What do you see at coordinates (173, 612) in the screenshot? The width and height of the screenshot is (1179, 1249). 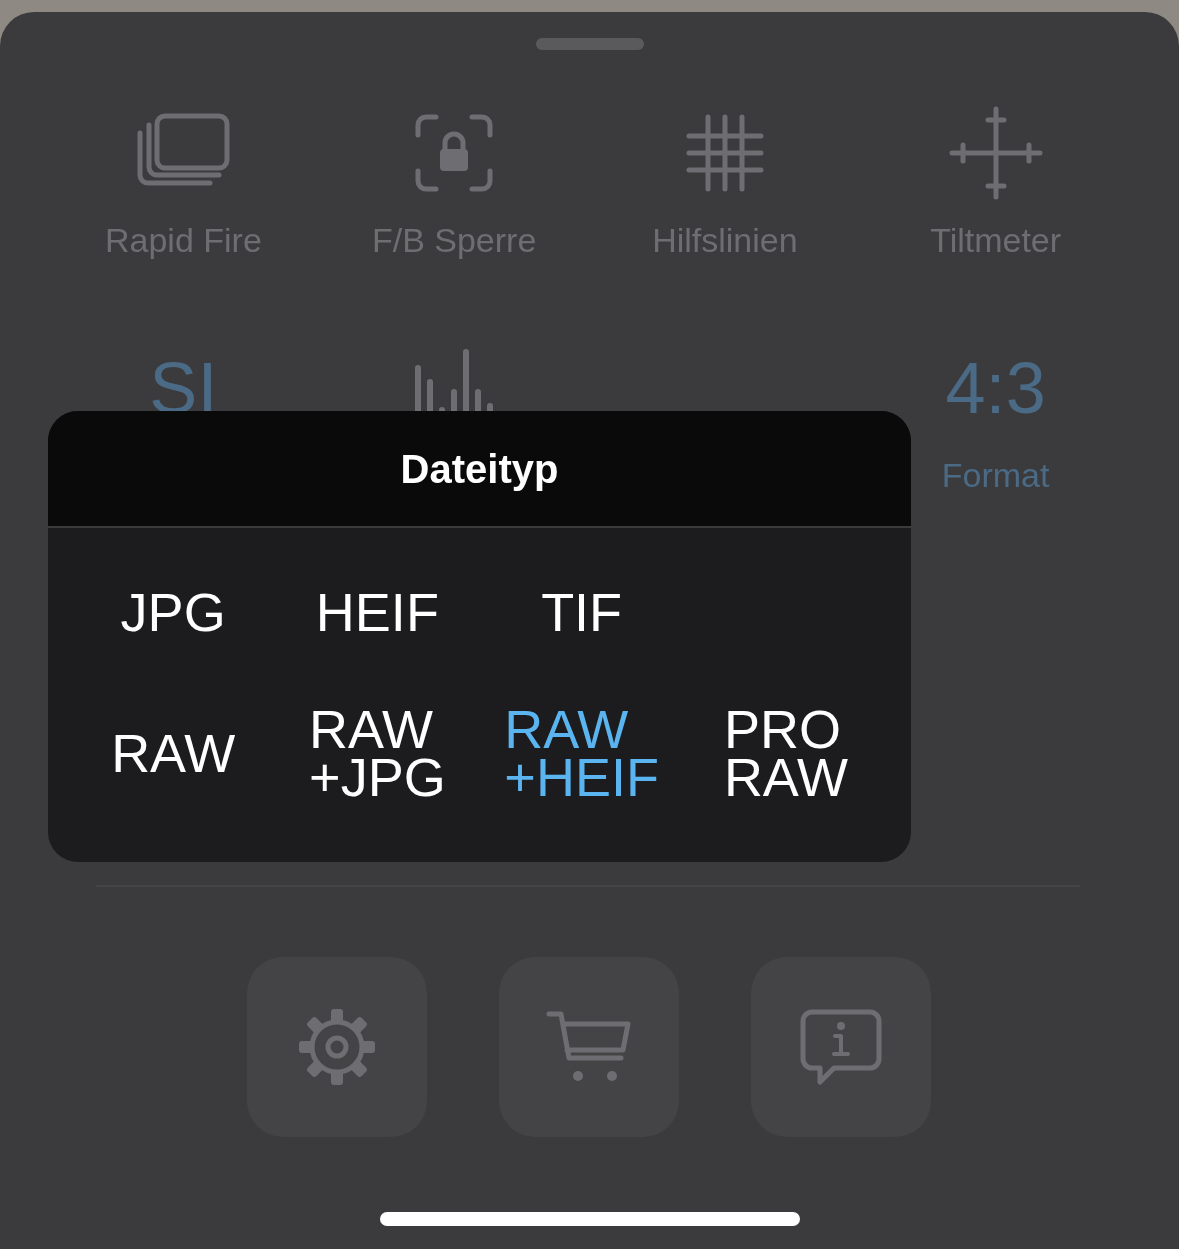 I see `file-type-option: JPG` at bounding box center [173, 612].